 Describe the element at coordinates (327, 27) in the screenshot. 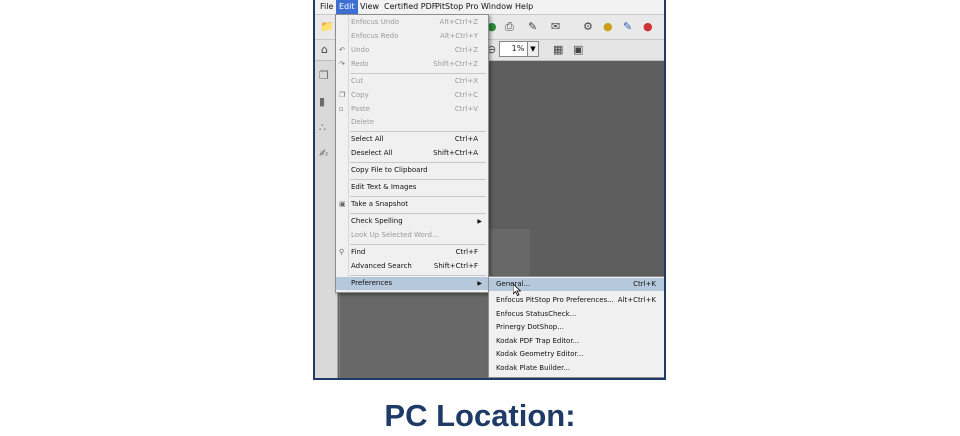

I see `open-folder-icon: 📁` at that location.